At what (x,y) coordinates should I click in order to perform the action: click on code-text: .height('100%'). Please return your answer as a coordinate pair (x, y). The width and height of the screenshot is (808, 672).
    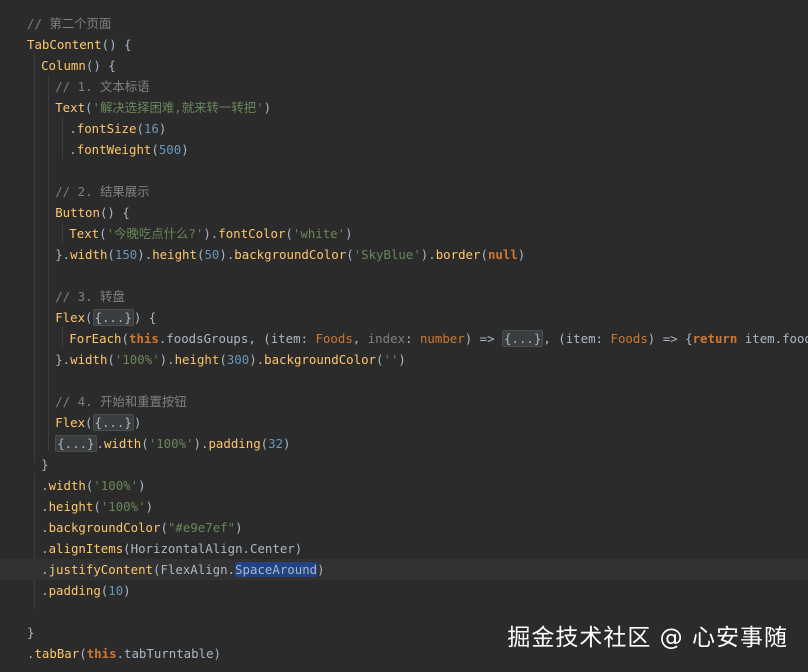
    Looking at the image, I should click on (97, 506).